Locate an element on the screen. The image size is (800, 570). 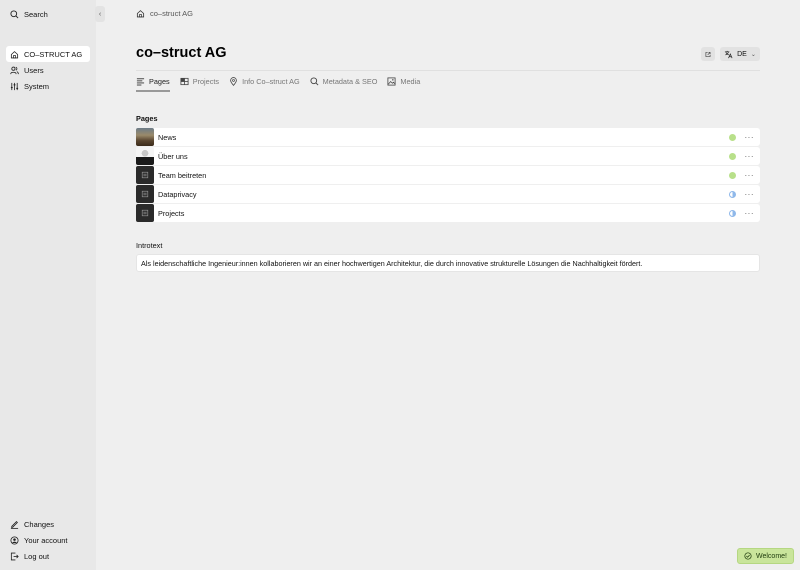
breadcrumb: co–struct AG is located at coordinates (164, 13).